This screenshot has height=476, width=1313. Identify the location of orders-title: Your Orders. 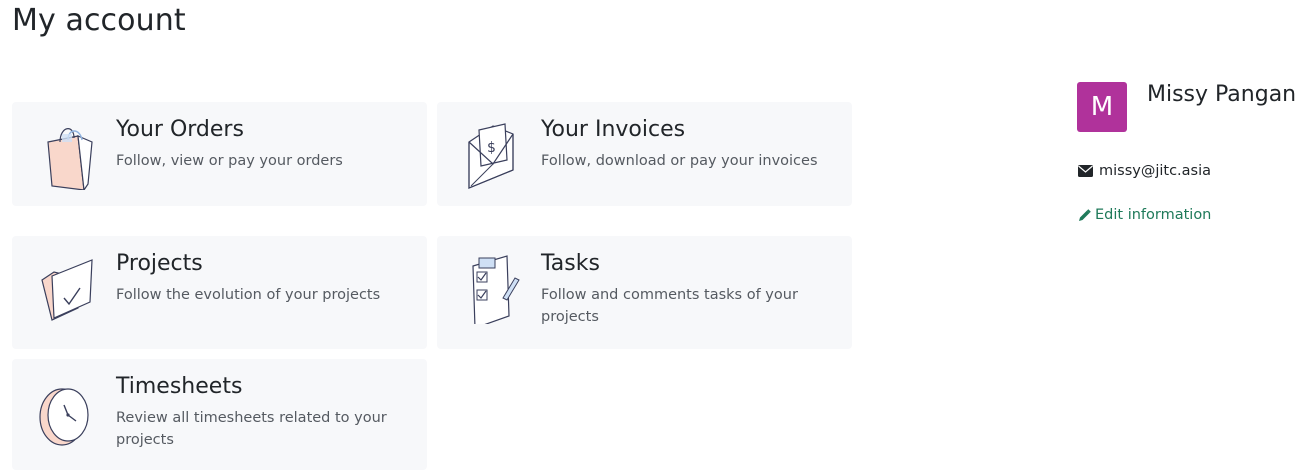
(180, 129).